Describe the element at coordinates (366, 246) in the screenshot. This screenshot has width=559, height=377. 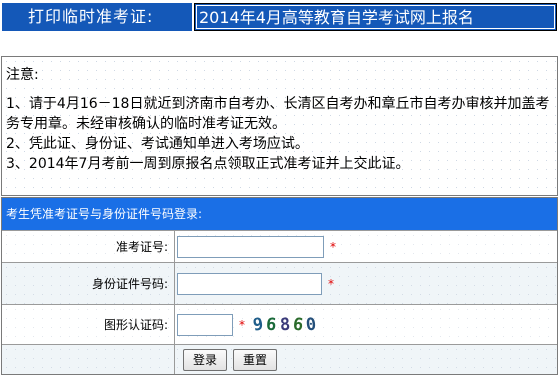
I see `exam-id-cell: *` at that location.